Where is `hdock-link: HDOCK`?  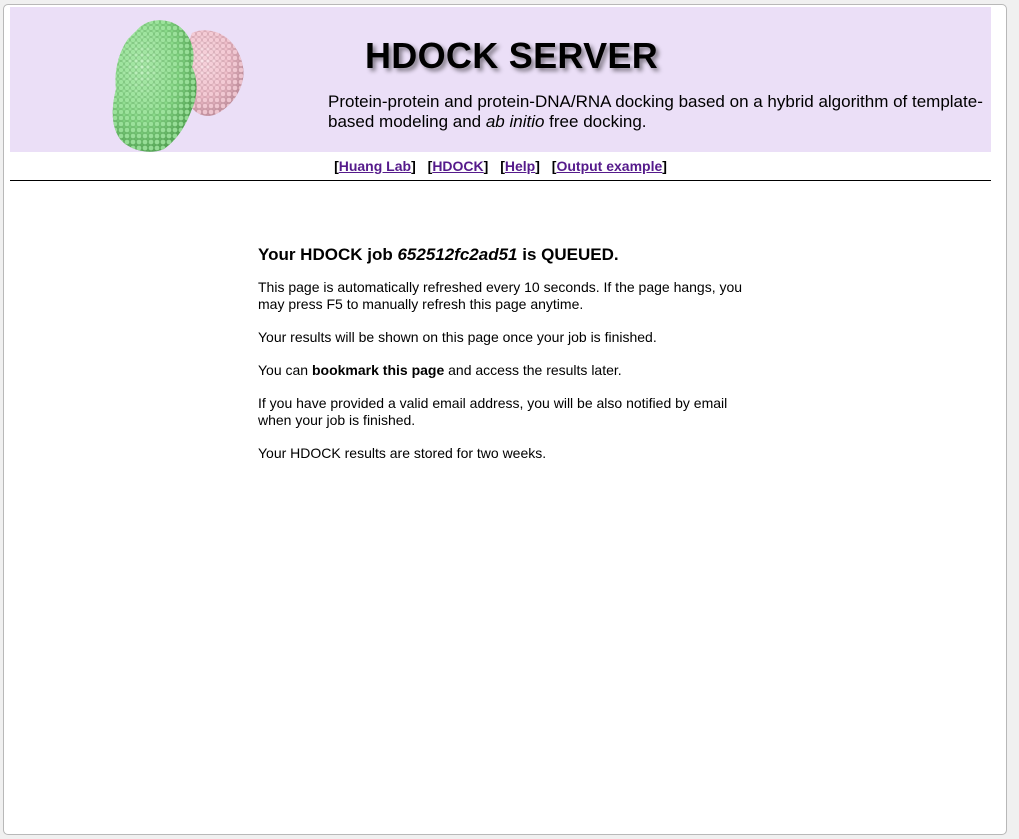
hdock-link: HDOCK is located at coordinates (457, 166).